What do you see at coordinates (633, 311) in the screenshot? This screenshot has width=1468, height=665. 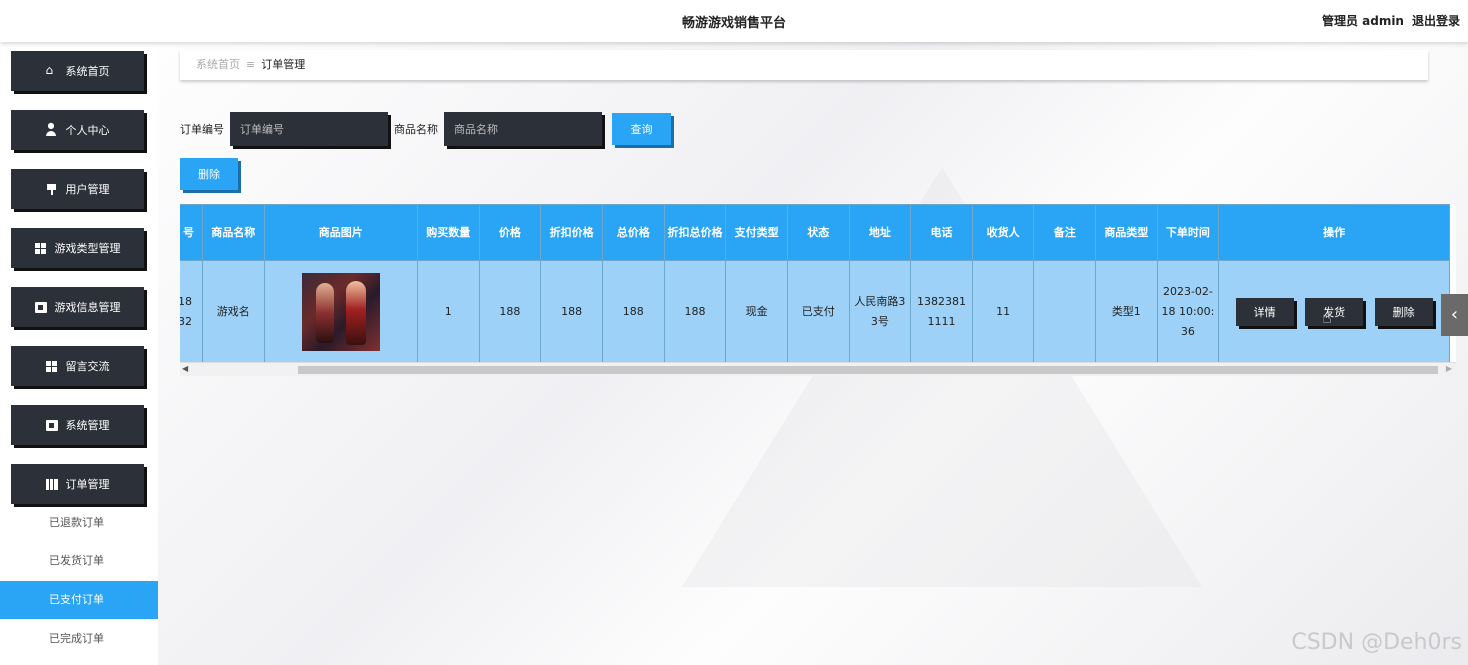 I see `cell-total-price: 188` at bounding box center [633, 311].